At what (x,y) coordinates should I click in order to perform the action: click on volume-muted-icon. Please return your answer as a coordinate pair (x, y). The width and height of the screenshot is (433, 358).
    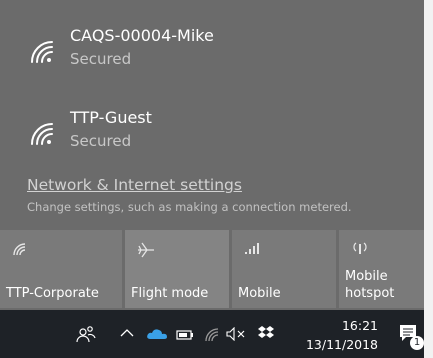
    Looking at the image, I should click on (237, 334).